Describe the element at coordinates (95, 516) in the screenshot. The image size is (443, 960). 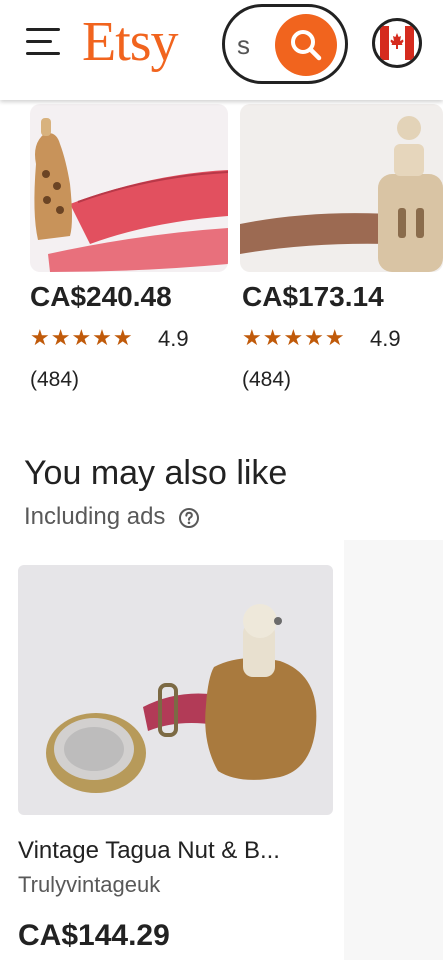
I see `ads-disclosure-label: Including ads` at that location.